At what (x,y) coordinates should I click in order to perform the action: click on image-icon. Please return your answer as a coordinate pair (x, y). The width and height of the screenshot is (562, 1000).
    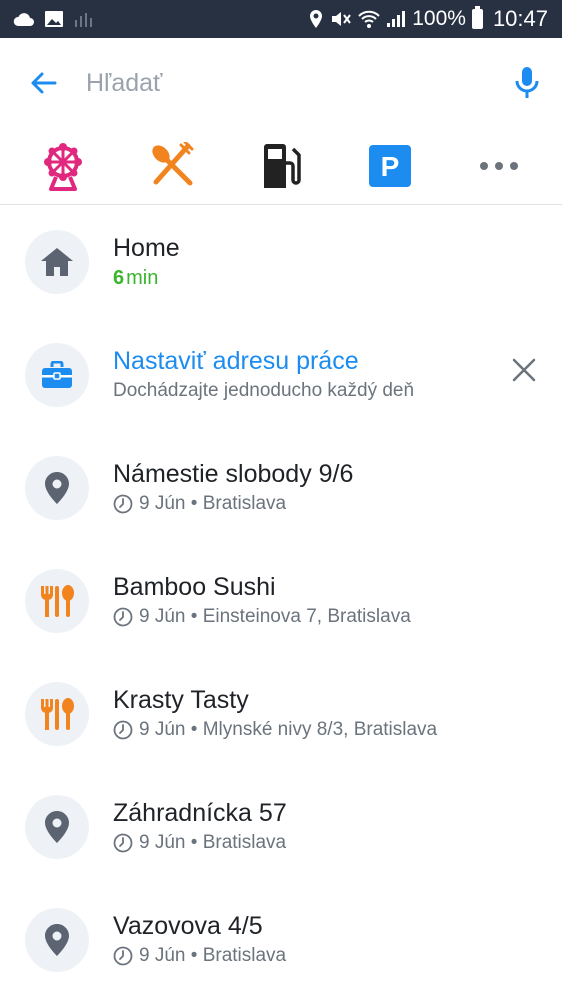
    Looking at the image, I should click on (54, 19).